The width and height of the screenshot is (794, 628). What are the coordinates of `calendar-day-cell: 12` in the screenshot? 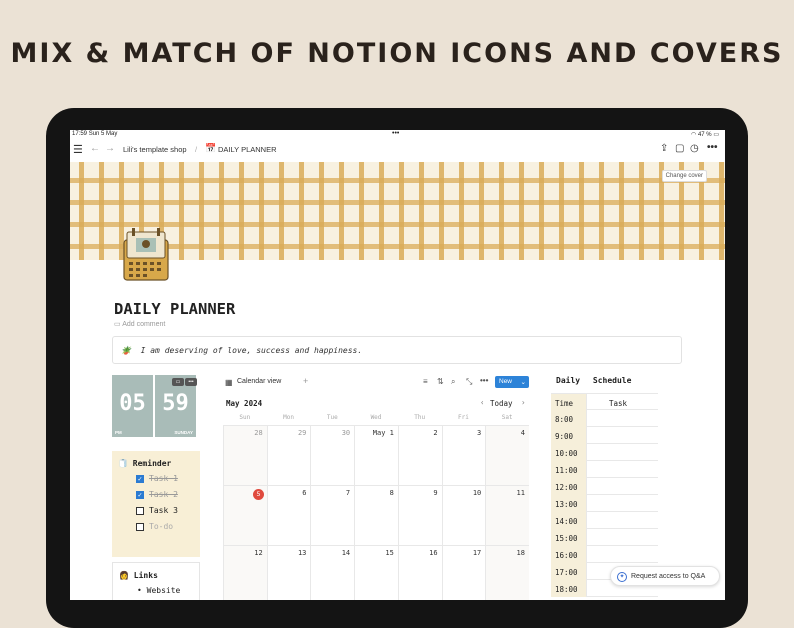 It's located at (245, 572).